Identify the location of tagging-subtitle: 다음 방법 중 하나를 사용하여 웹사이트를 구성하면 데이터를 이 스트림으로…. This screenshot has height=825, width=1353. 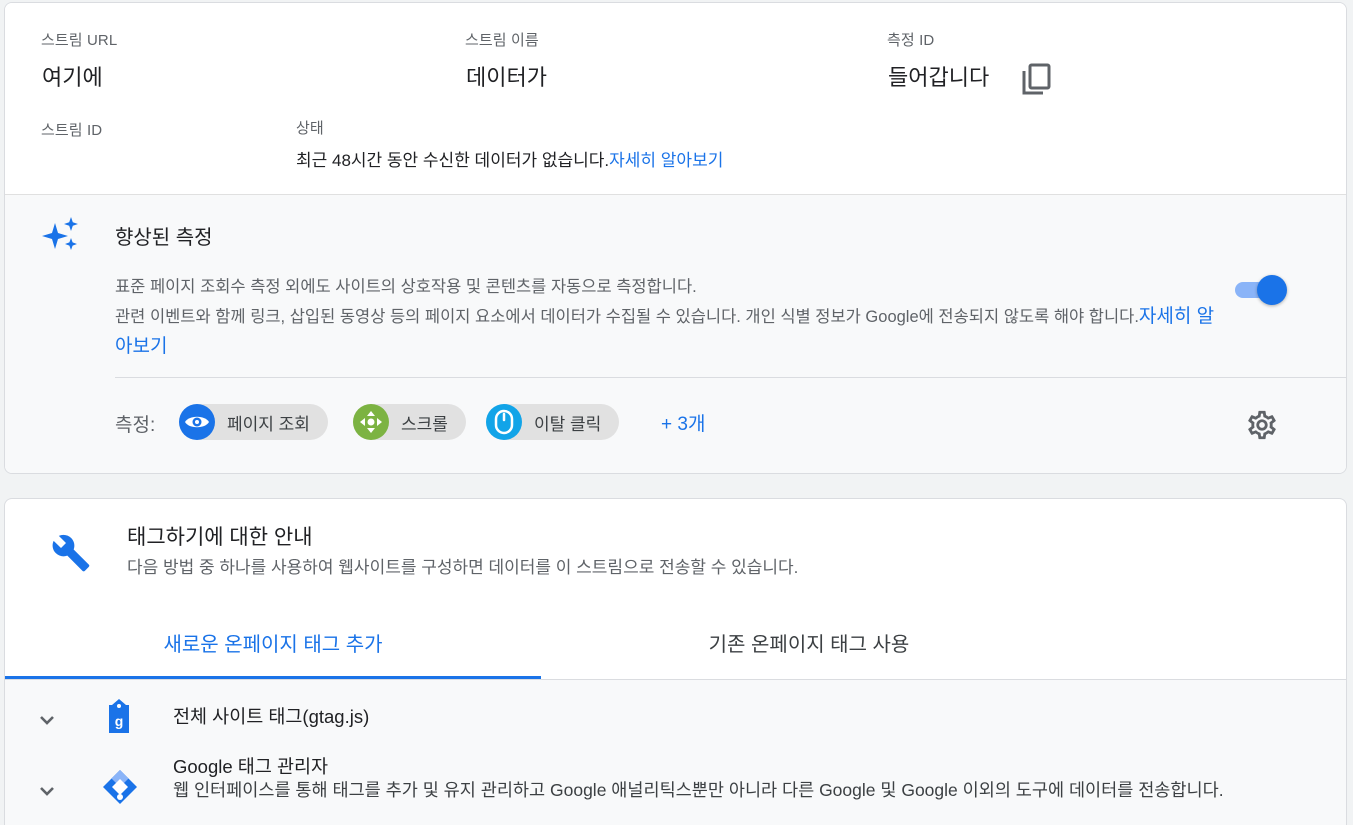
(463, 567).